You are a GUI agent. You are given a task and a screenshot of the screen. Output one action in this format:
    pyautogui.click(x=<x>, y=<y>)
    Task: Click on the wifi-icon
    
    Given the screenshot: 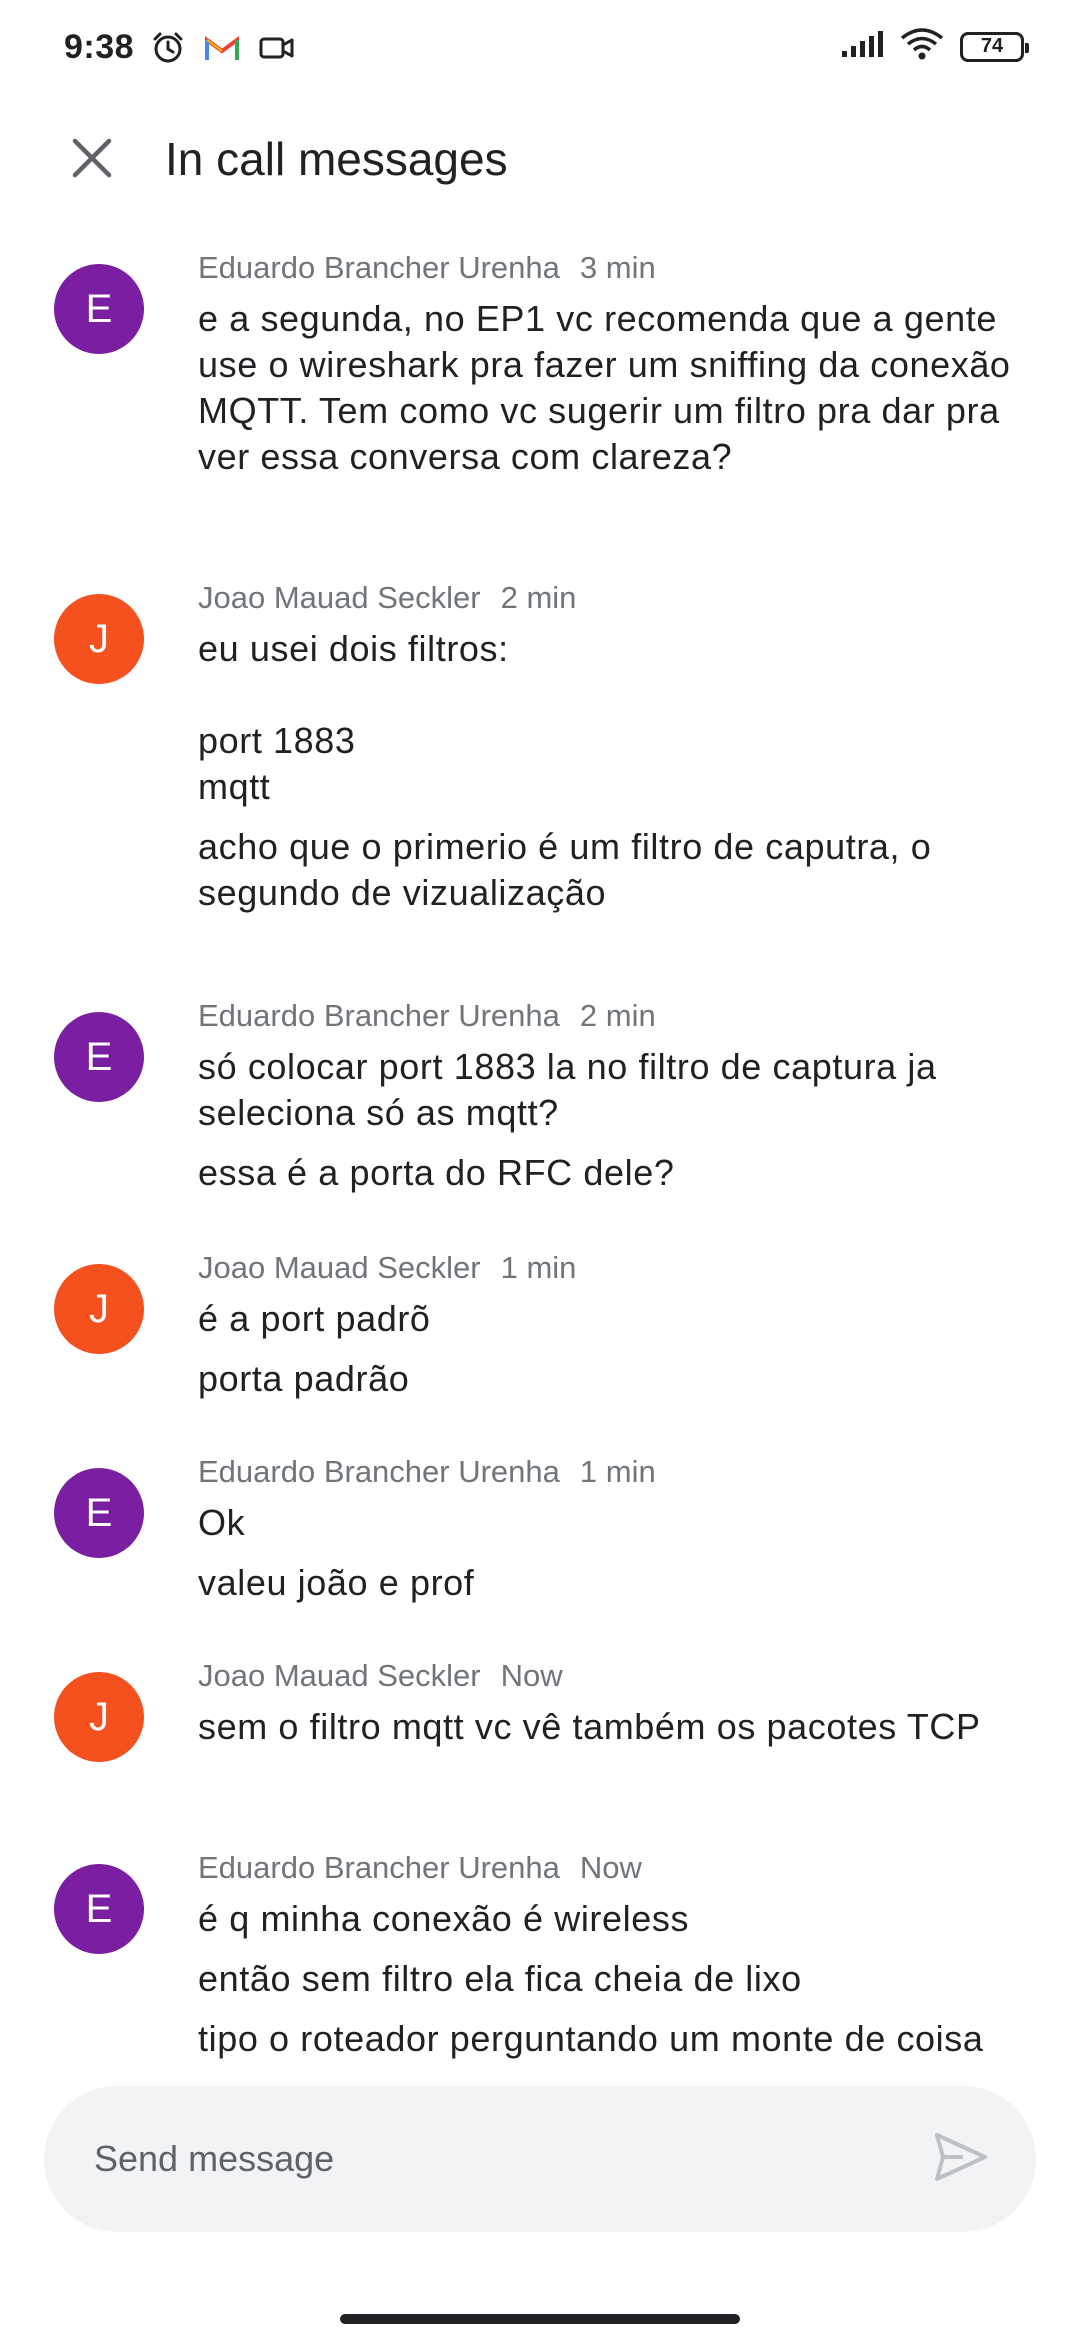 What is the action you would take?
    pyautogui.click(x=922, y=46)
    